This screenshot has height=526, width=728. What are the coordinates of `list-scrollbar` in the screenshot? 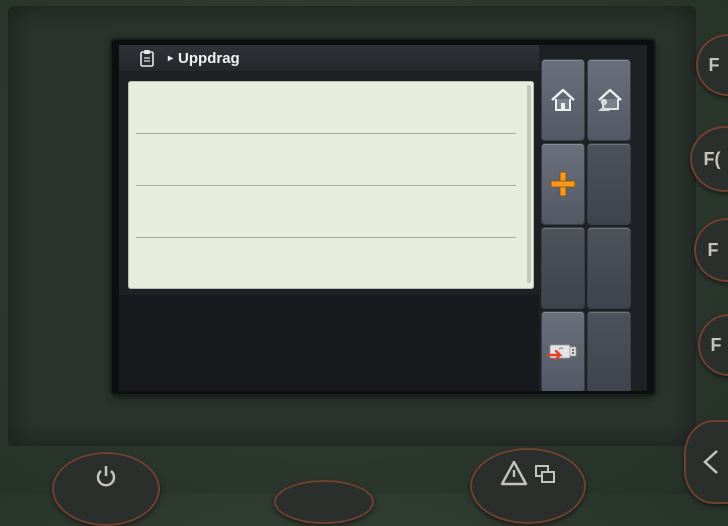 It's located at (529, 184).